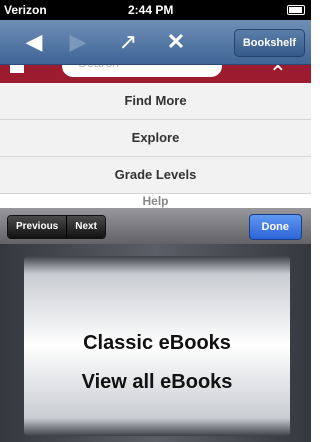  Describe the element at coordinates (142, 71) in the screenshot. I see `search-input: Search` at that location.